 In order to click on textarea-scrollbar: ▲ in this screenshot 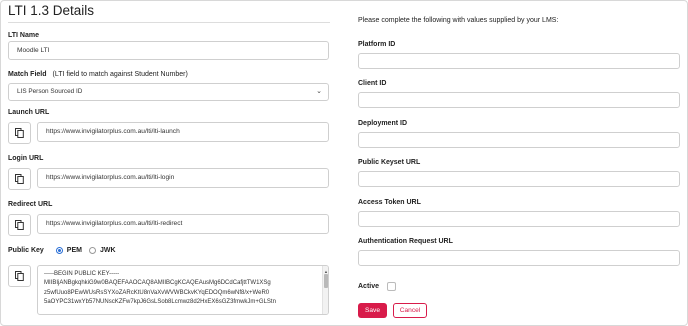, I will do `click(325, 290)`.